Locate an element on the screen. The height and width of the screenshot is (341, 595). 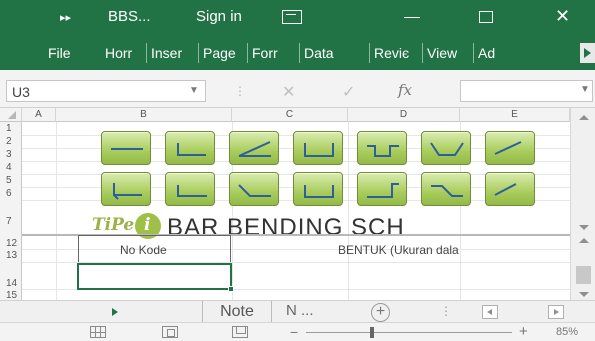
sign-in-link: Sign in is located at coordinates (219, 16).